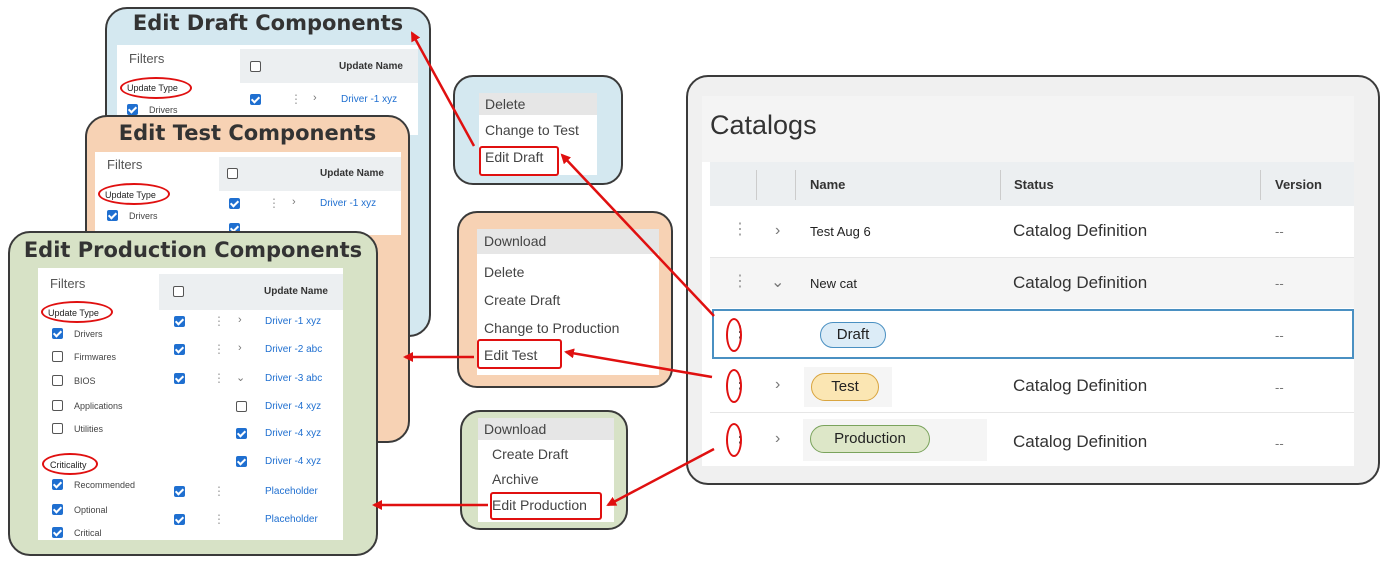 The width and height of the screenshot is (1387, 561). What do you see at coordinates (660, 477) in the screenshot?
I see `arrow-prod-kebab-to-menu` at bounding box center [660, 477].